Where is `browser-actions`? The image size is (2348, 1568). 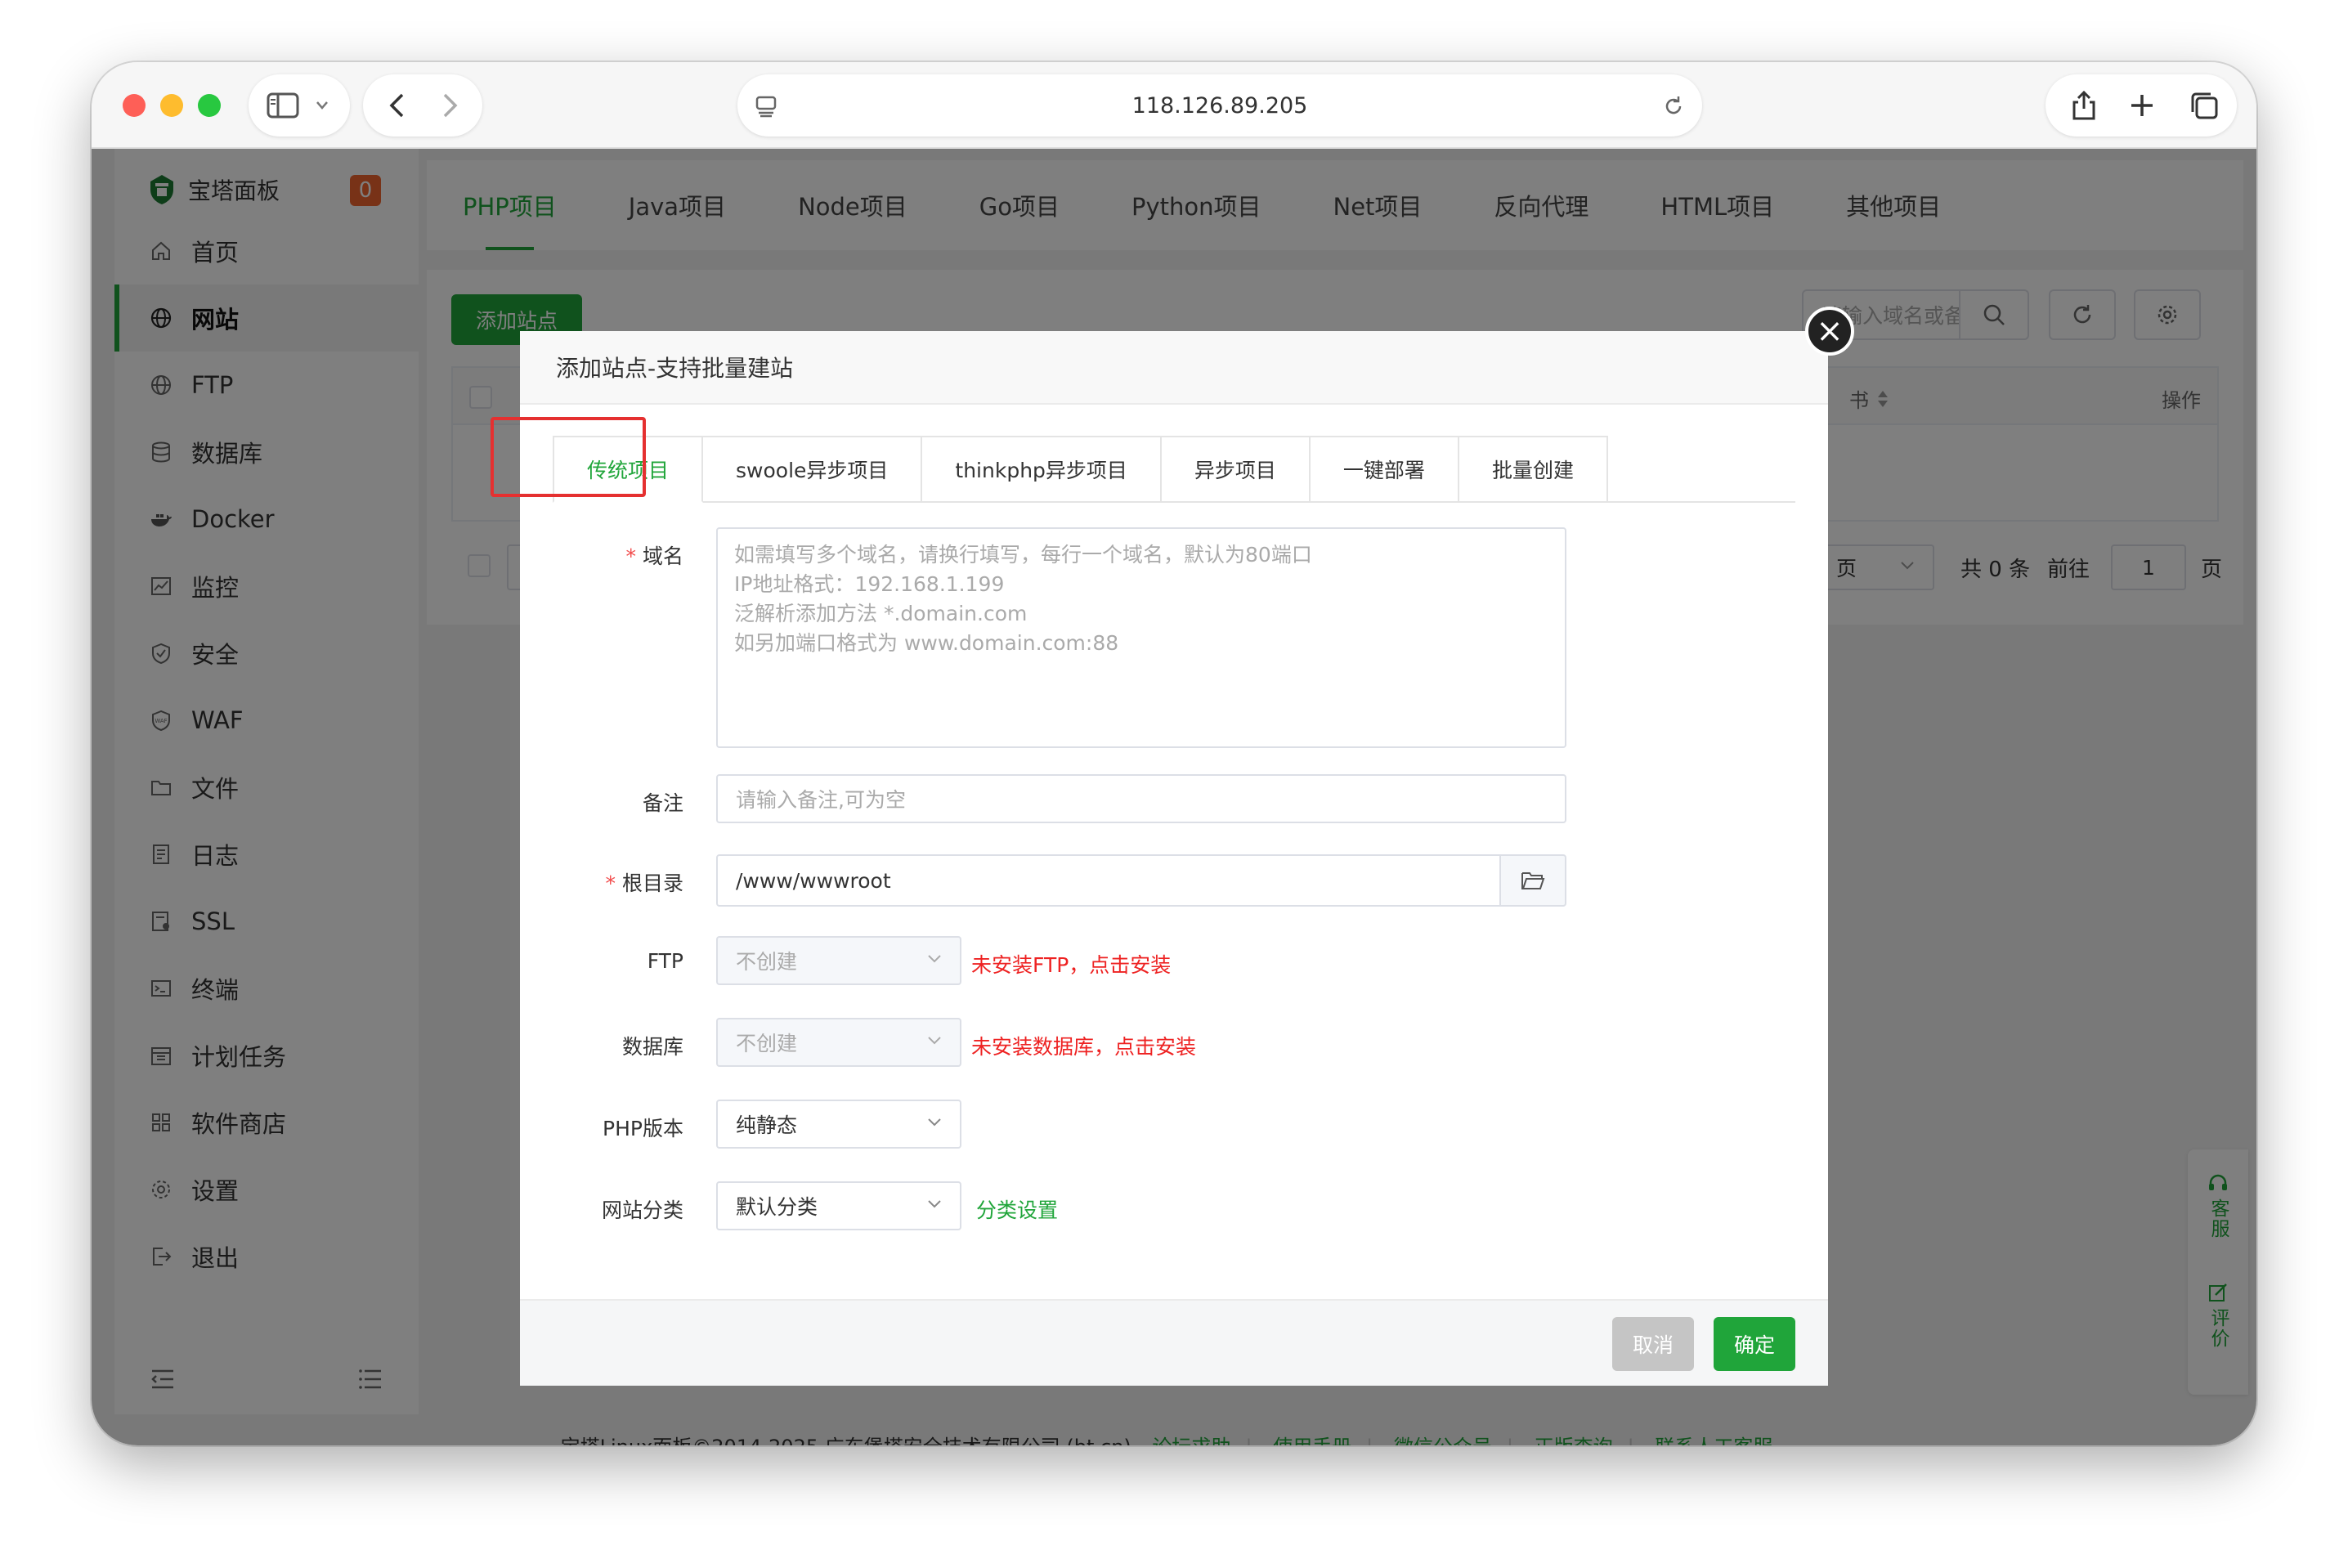
browser-actions is located at coordinates (2141, 105).